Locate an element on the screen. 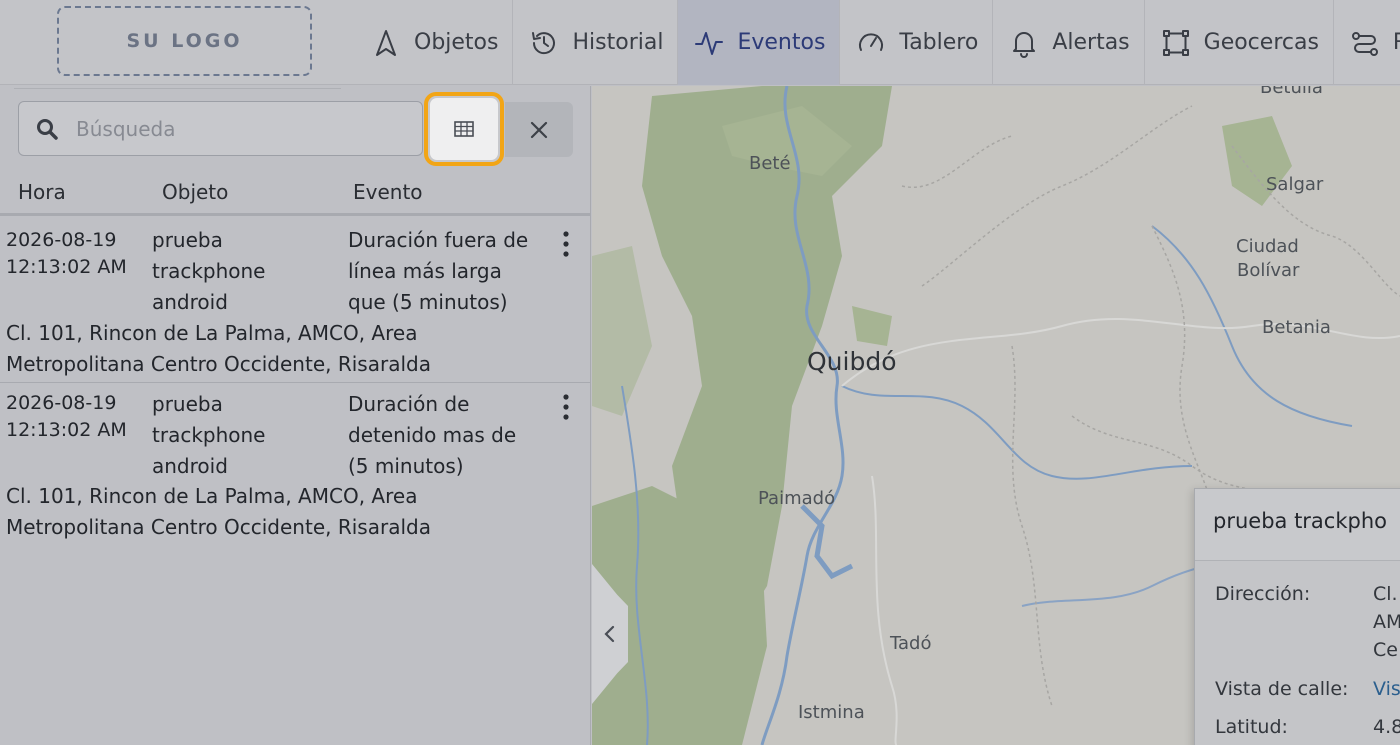  bell-icon is located at coordinates (1024, 44).